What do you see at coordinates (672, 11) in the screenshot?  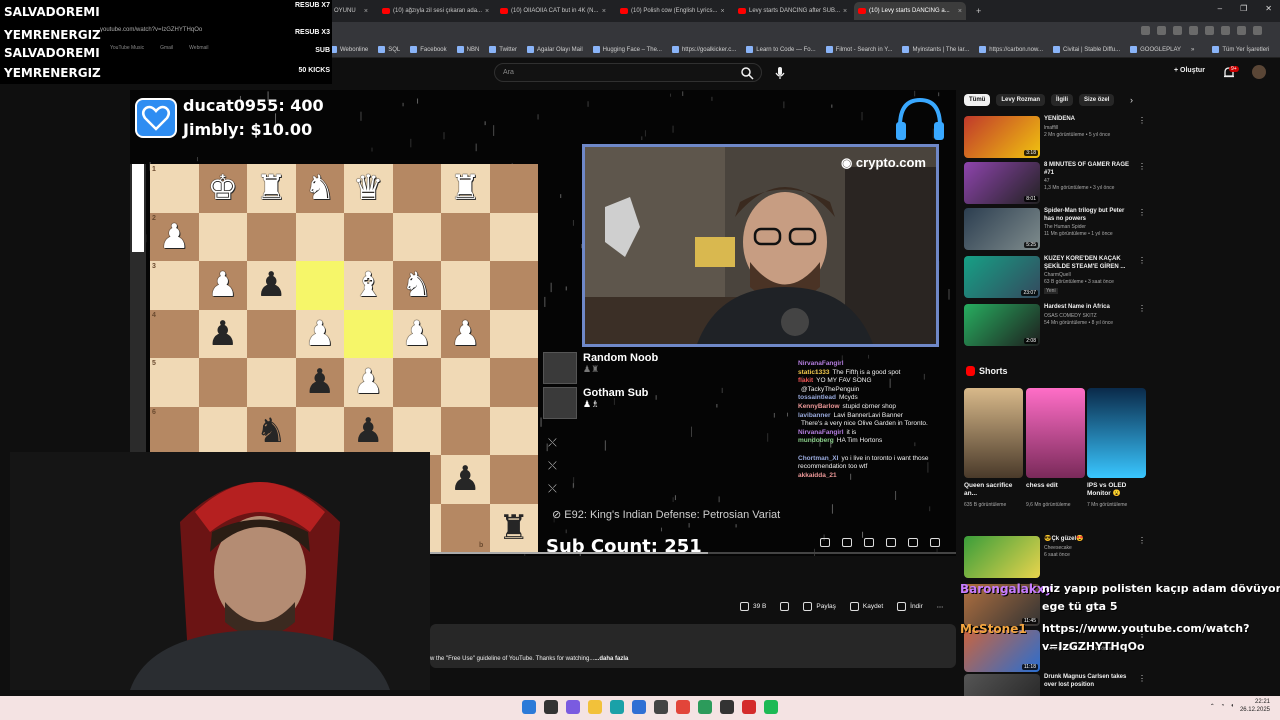 I see `browser-tab: (10) Polish cow (English Lyrics... ×` at bounding box center [672, 11].